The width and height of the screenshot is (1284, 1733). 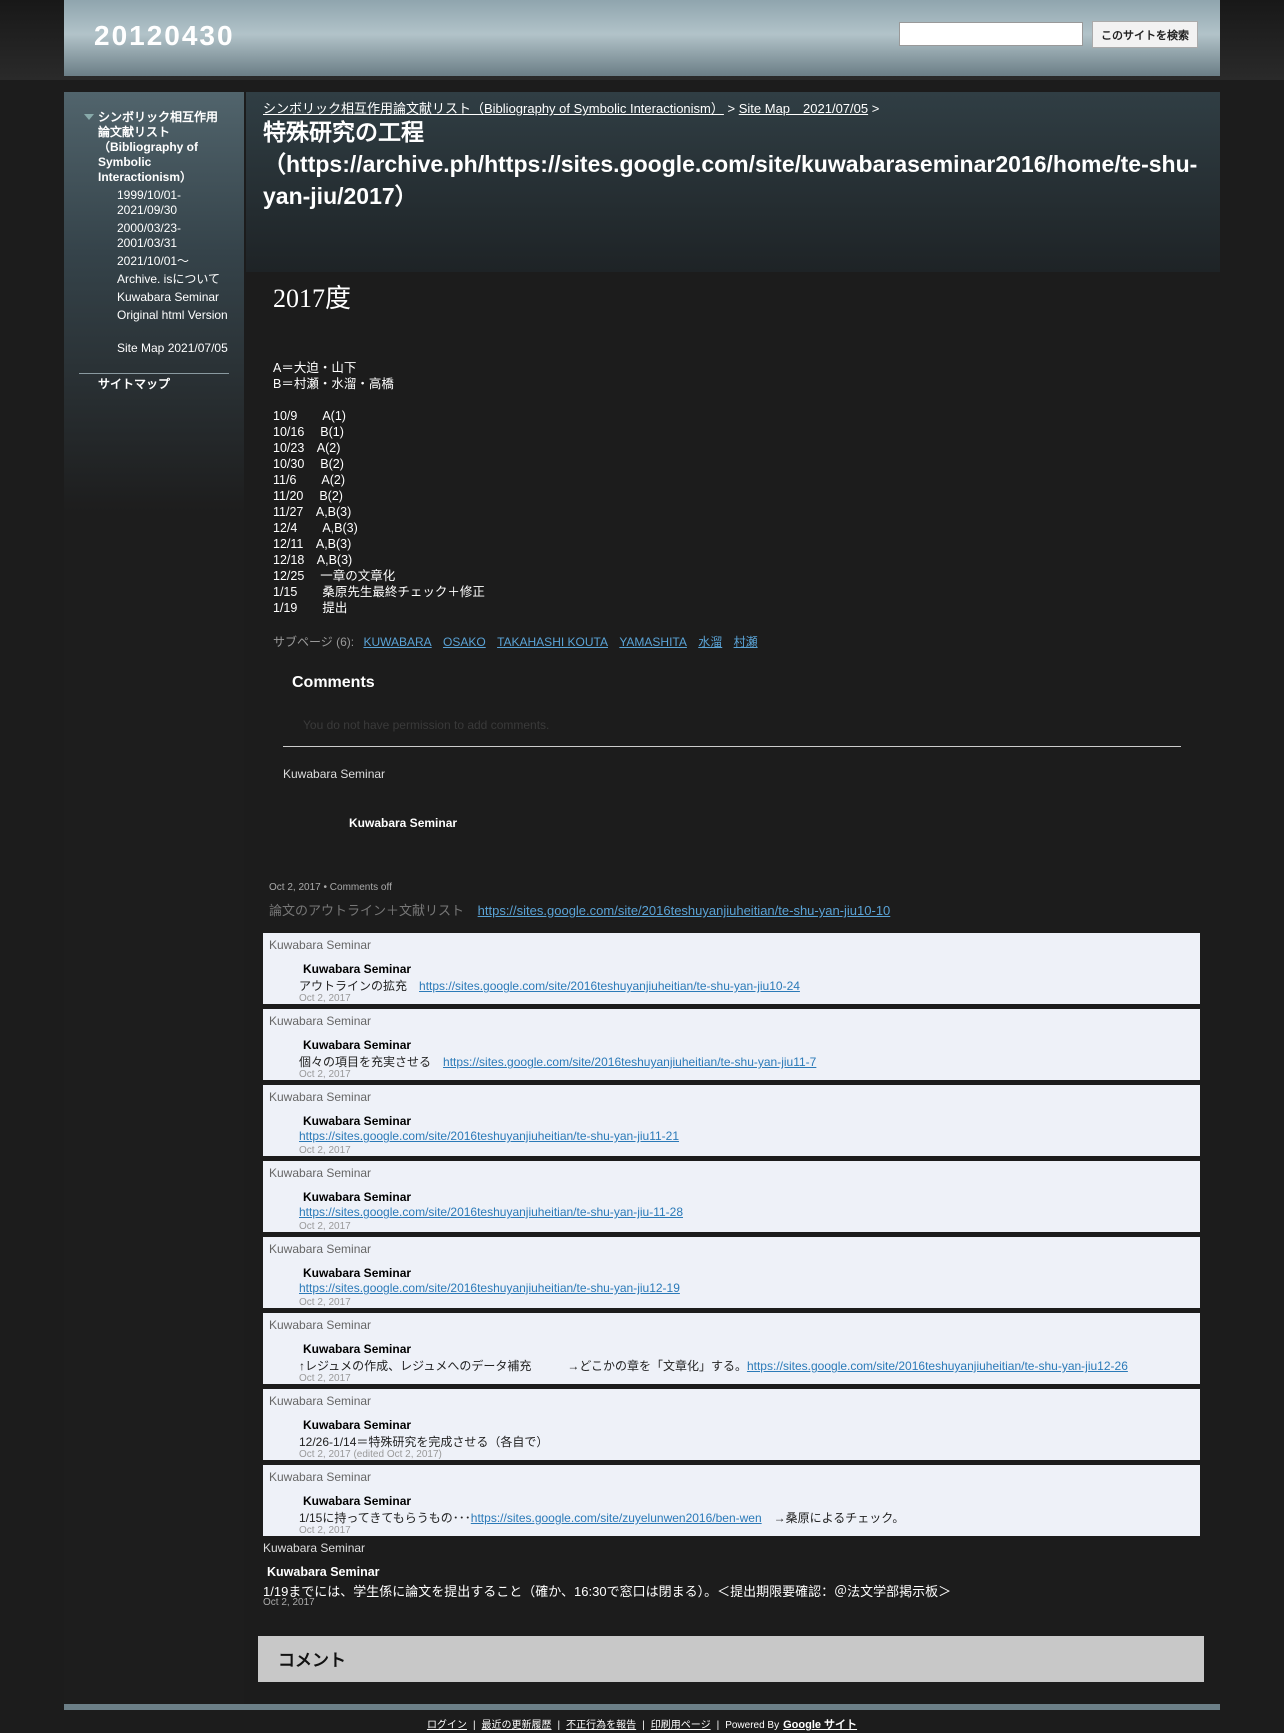 I want to click on sidebar-sitemap-link: サイトマップ, so click(x=134, y=383).